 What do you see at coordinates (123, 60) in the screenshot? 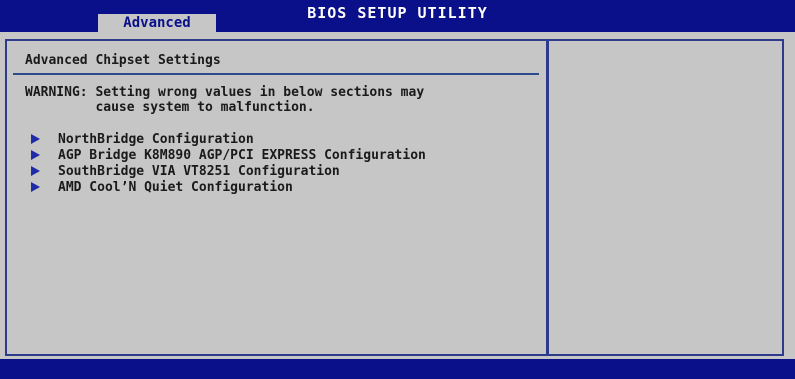
I see `page-title: Advanced Chipset Settings` at bounding box center [123, 60].